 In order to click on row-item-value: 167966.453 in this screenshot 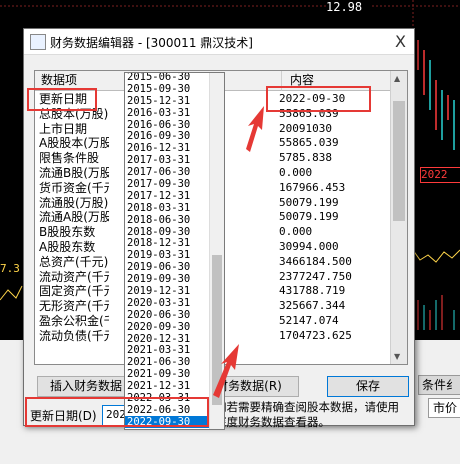, I will do `click(312, 188)`.